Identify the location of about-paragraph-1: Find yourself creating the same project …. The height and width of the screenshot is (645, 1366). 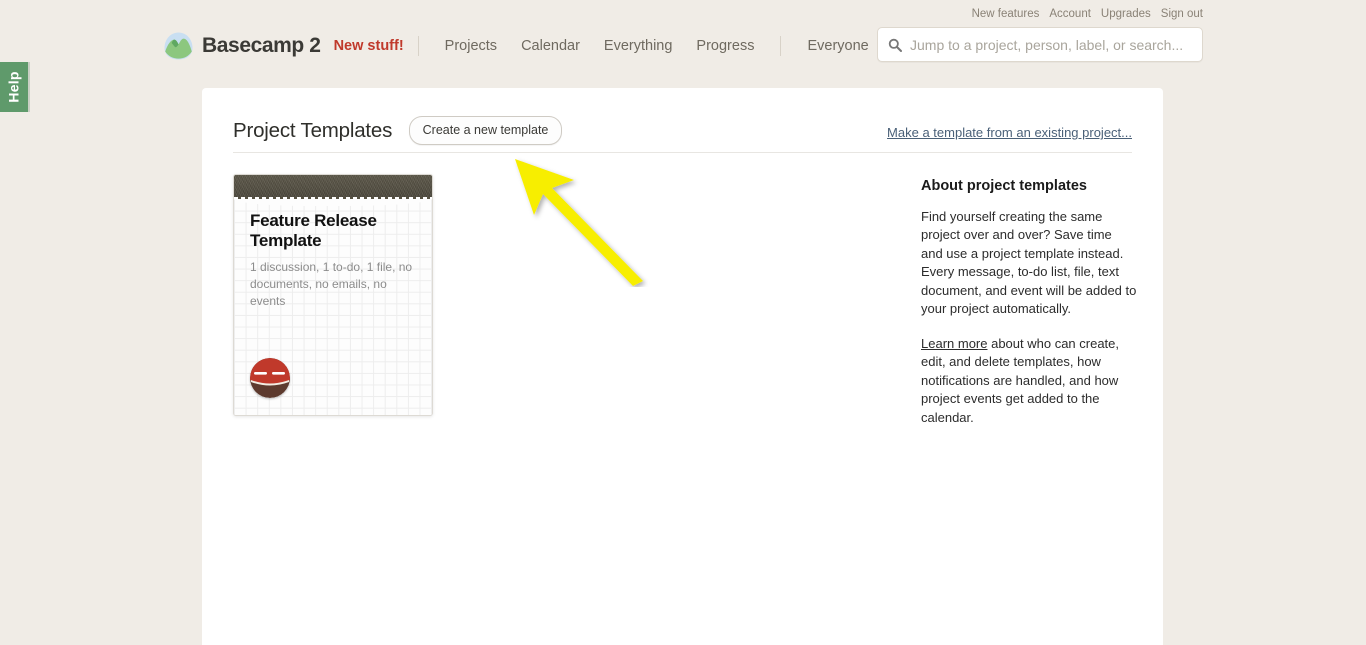
(1029, 263).